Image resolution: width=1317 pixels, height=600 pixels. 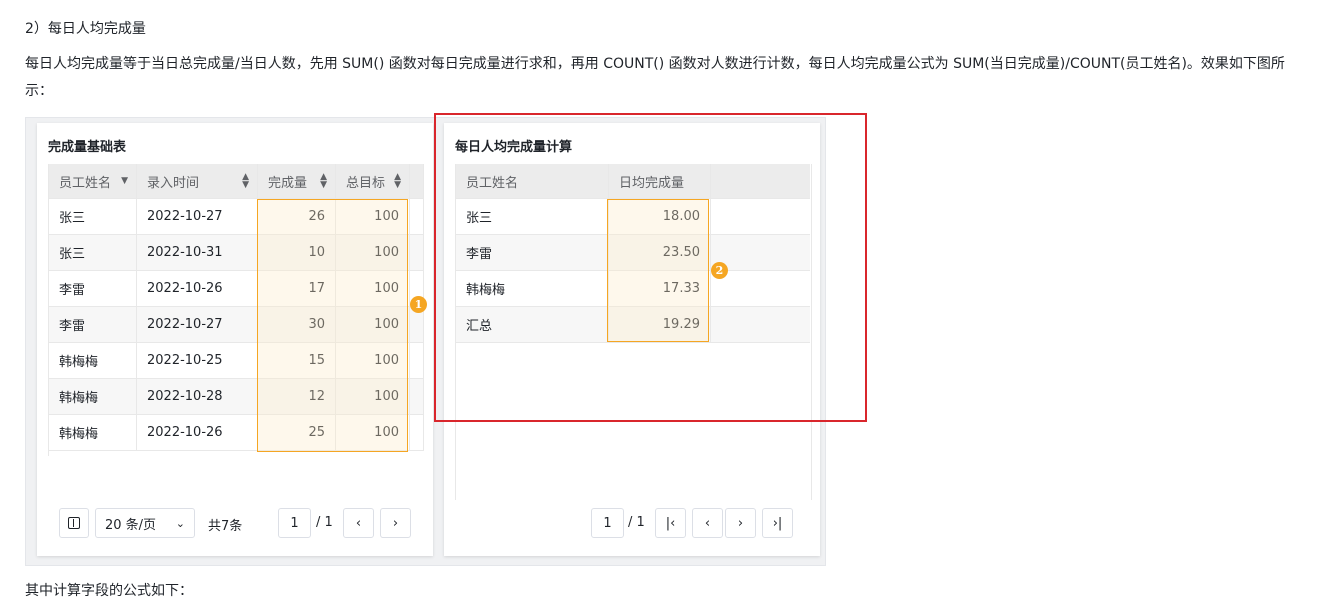 I want to click on cell-time: 2022-10-25, so click(x=197, y=360).